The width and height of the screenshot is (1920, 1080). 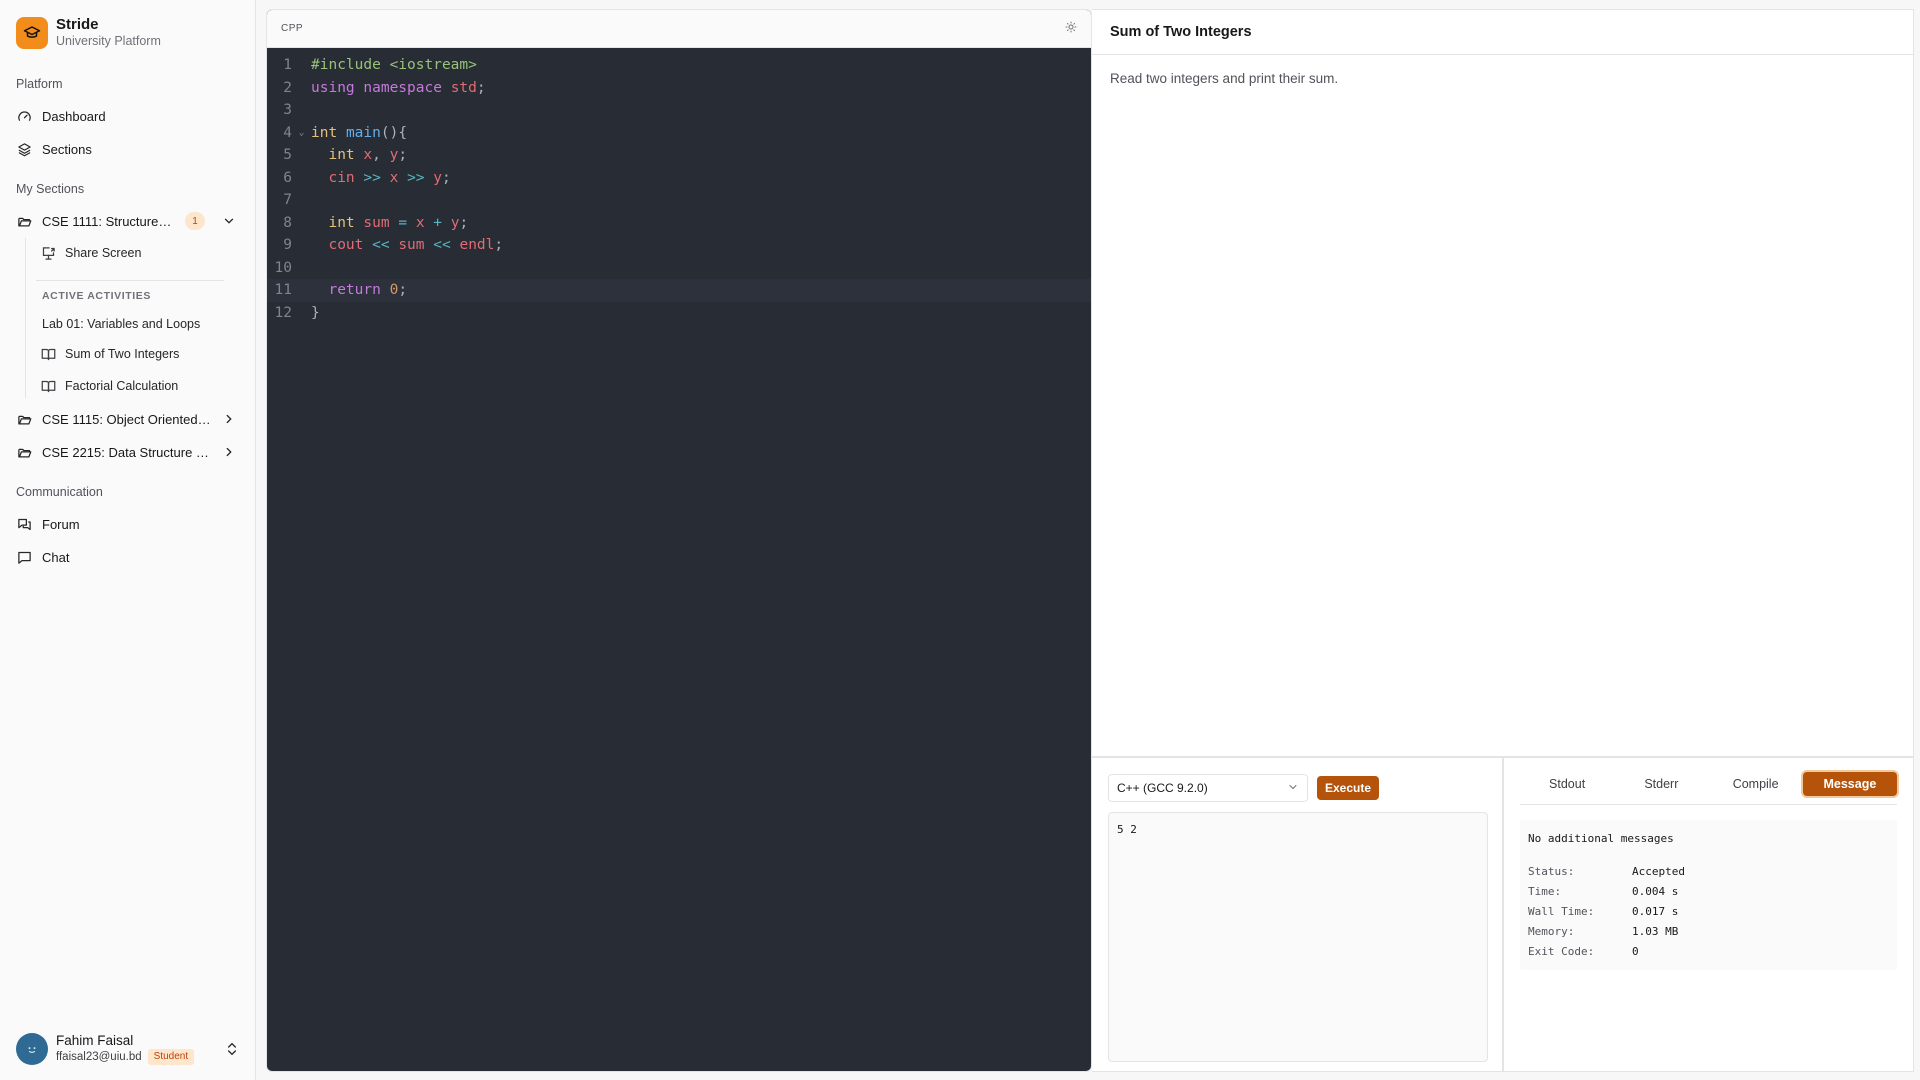 I want to click on runner-panel: C++ (GCC 9.2.0) Execute 5 2, so click(x=1297, y=914).